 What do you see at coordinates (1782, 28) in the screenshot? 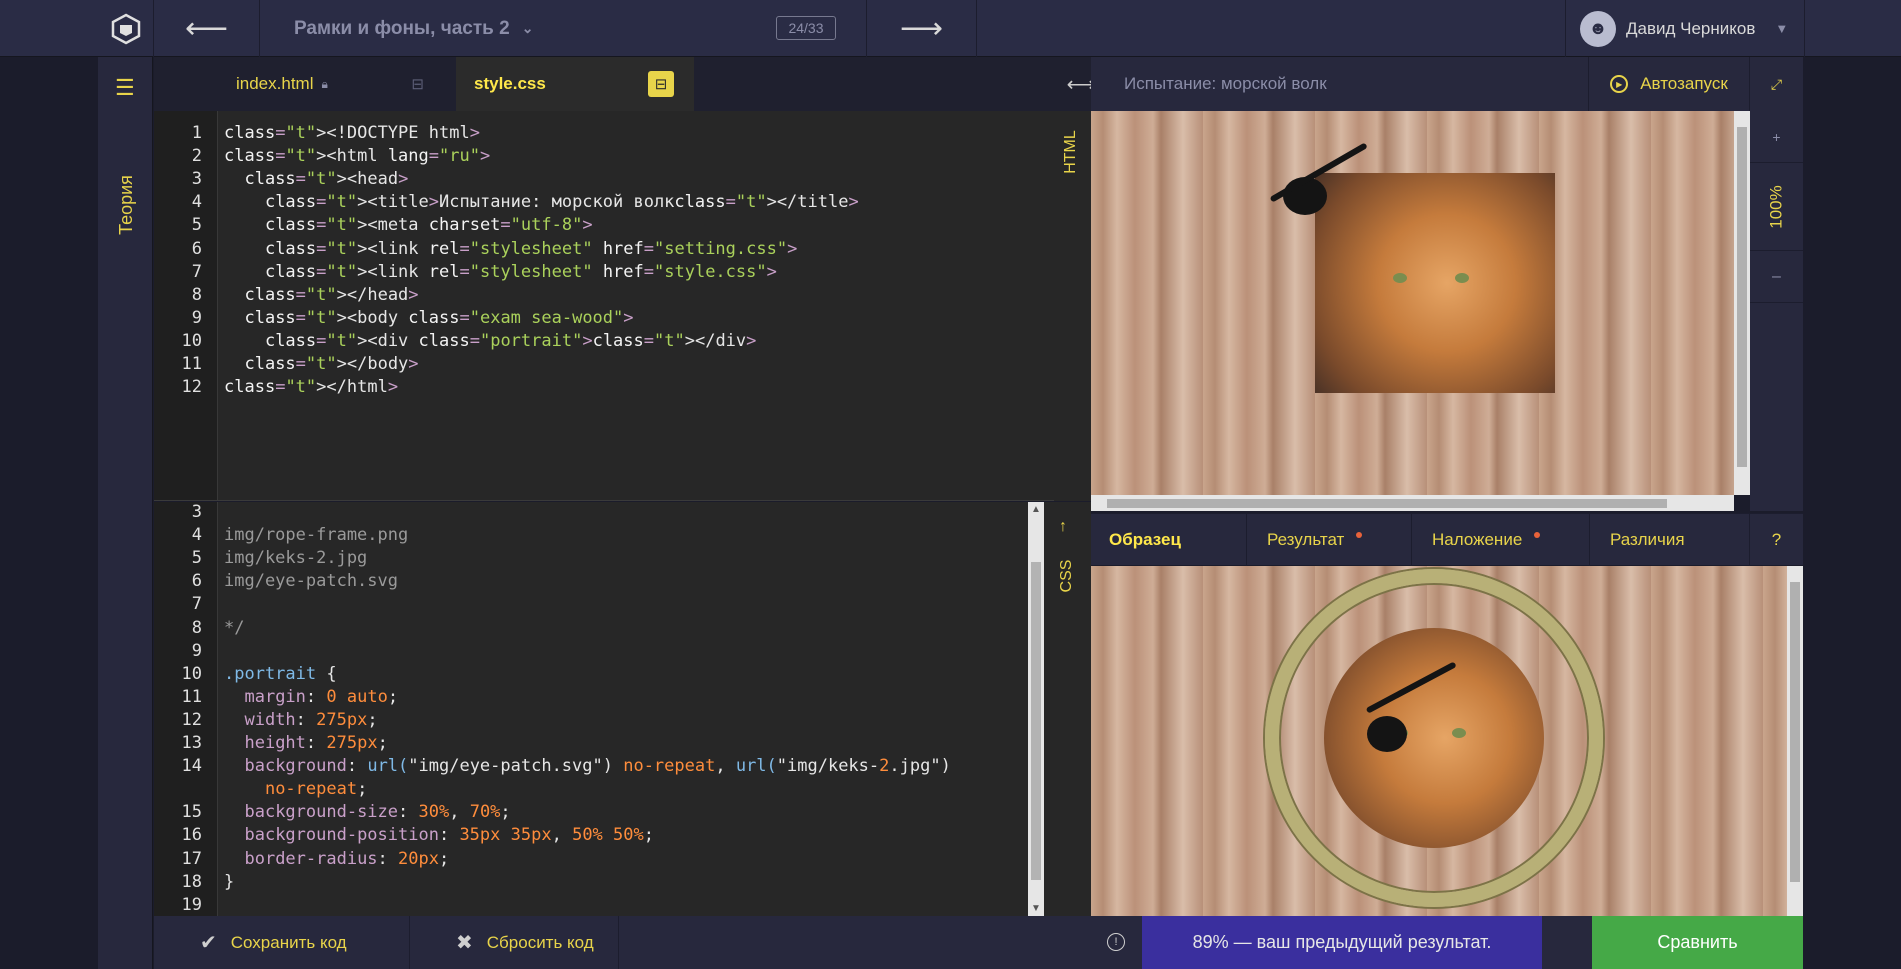
I see `chevron-down-icon: ▼` at bounding box center [1782, 28].